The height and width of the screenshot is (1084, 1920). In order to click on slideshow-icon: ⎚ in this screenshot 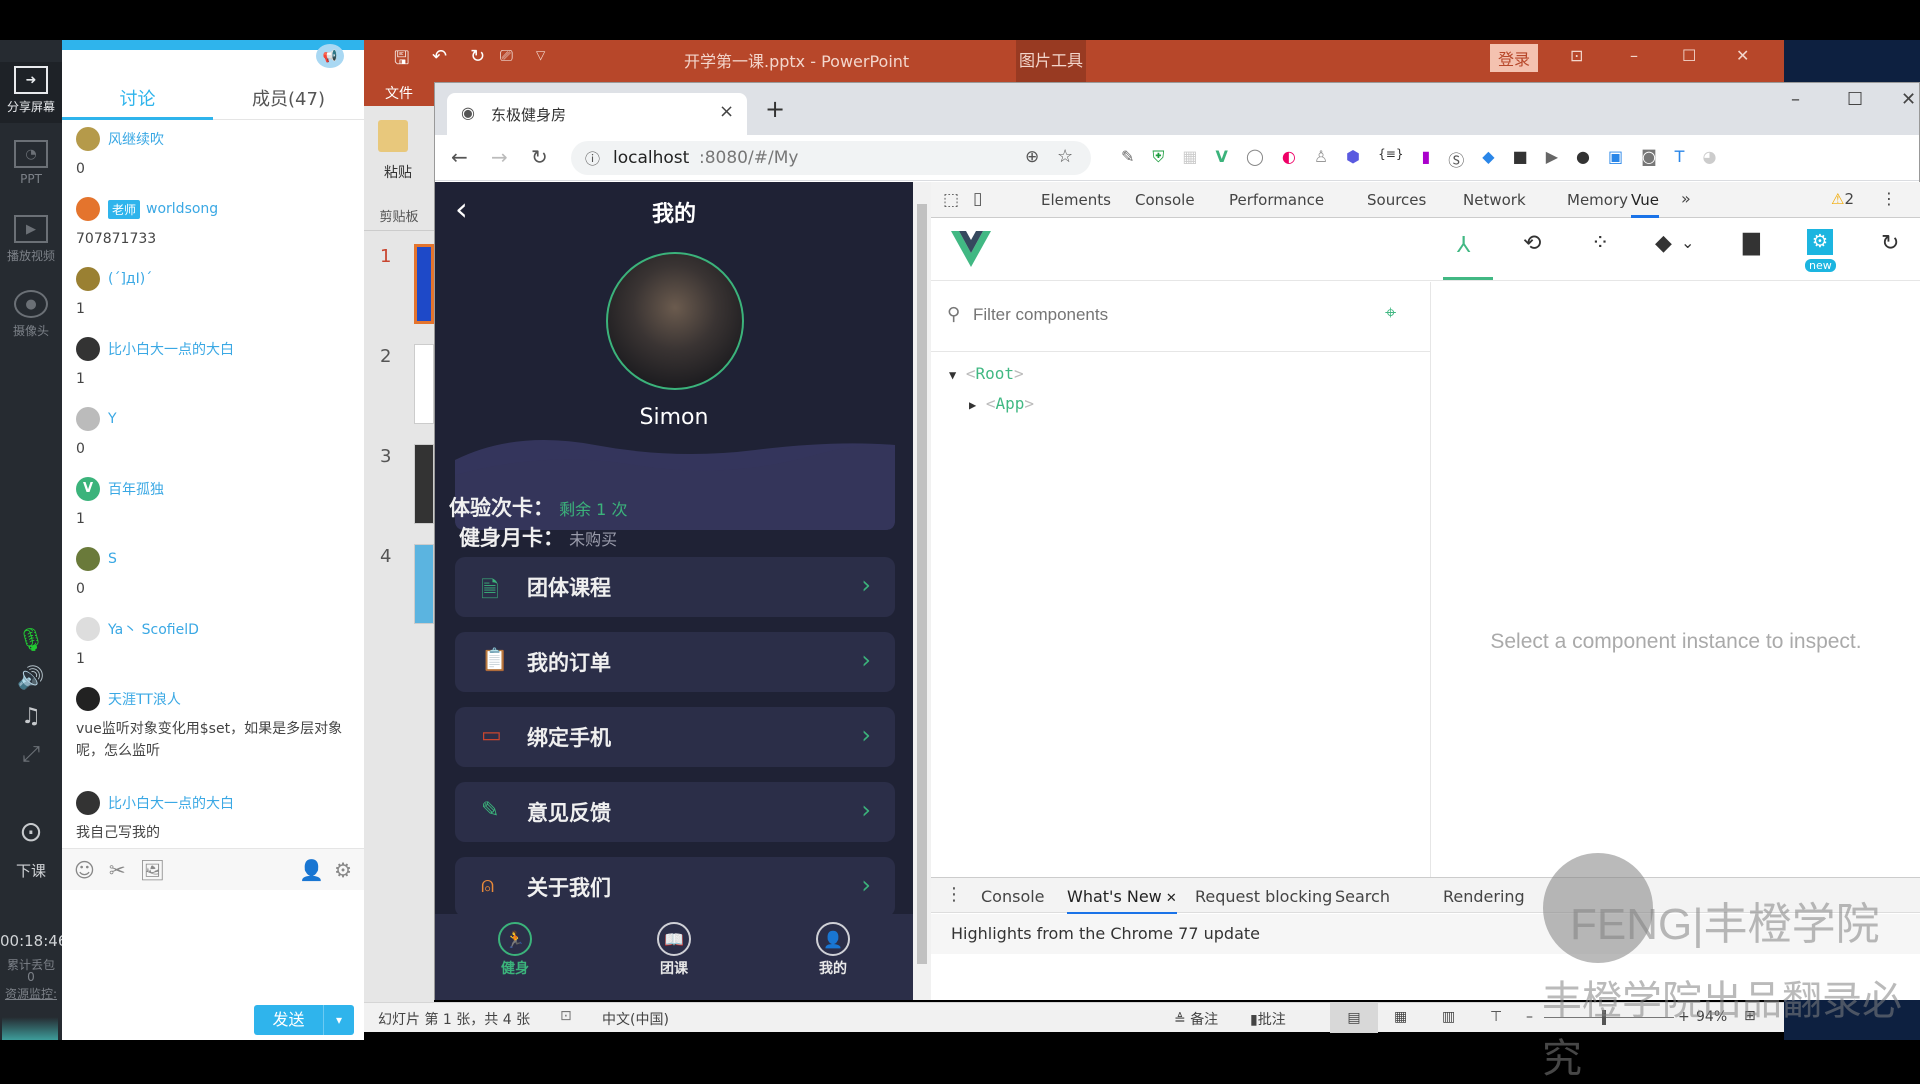, I will do `click(506, 56)`.